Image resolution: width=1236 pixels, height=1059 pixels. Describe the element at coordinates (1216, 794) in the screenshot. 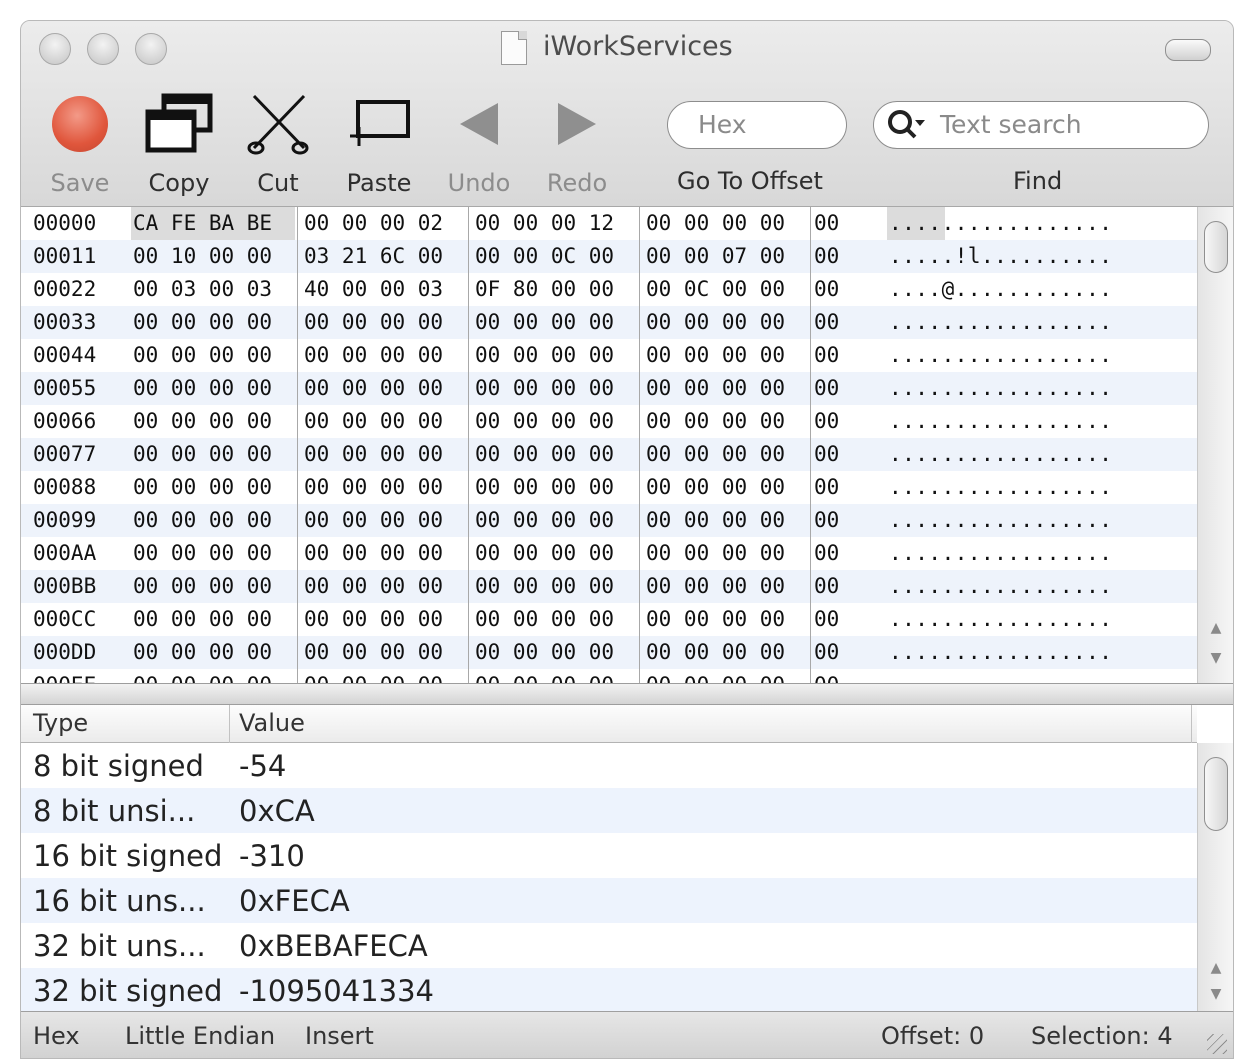

I see `table-scroll-thumb` at that location.